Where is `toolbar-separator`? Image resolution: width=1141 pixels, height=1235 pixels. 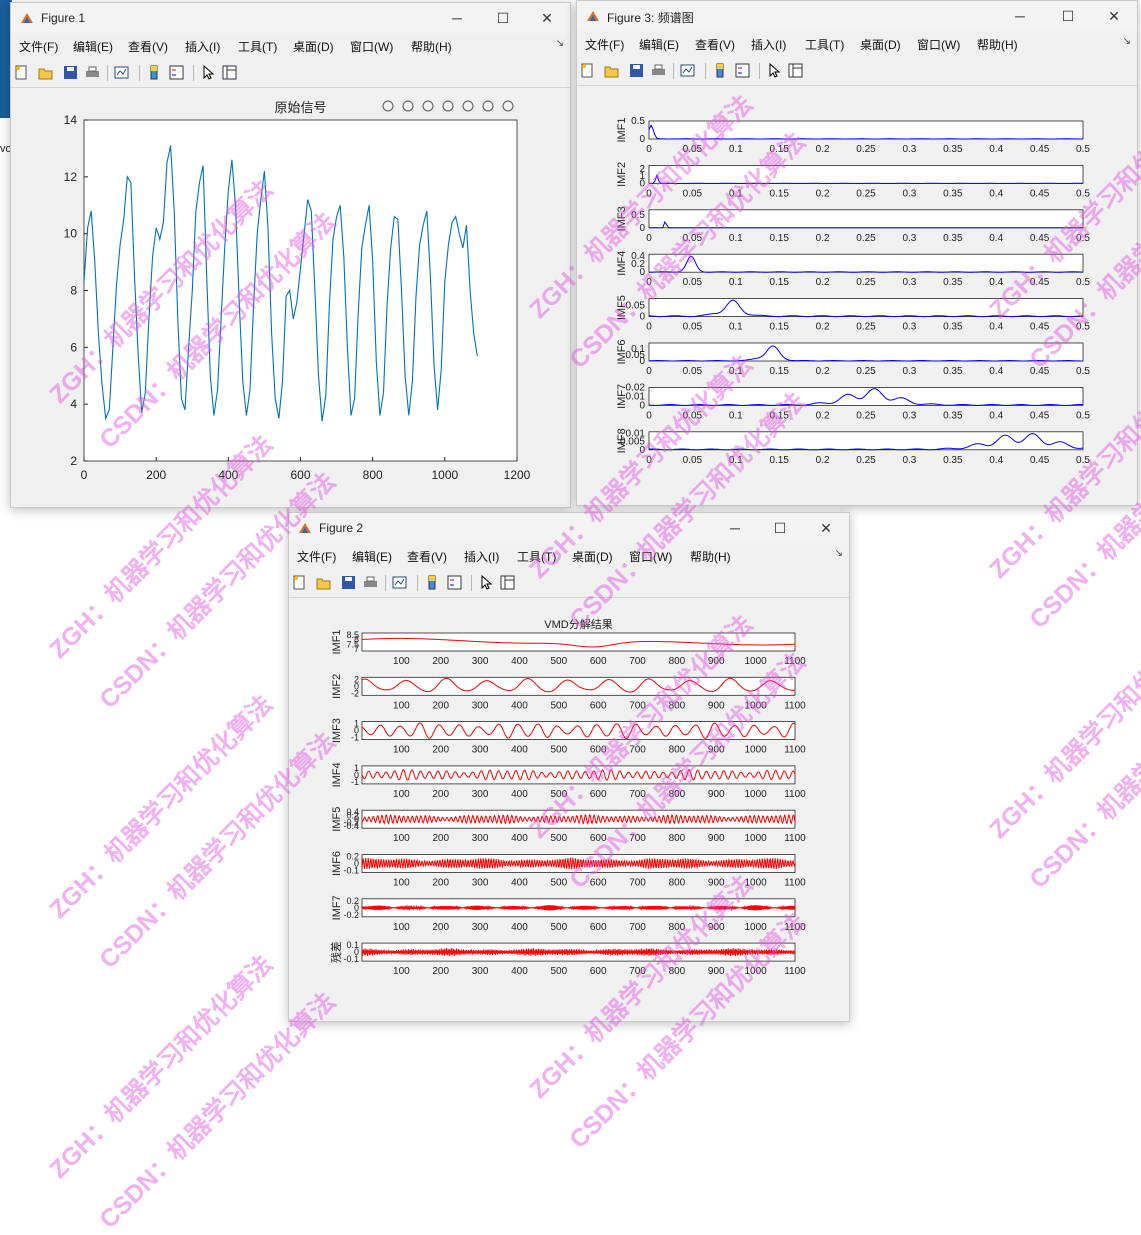
toolbar-separator is located at coordinates (139, 73).